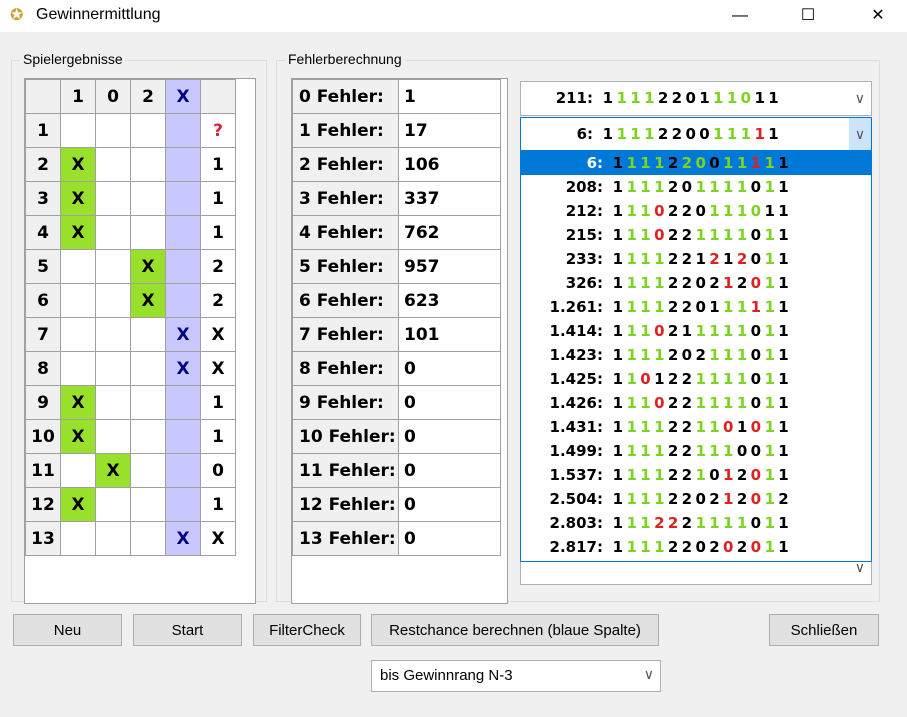  I want to click on dropdown-item: 1.414: 1 1 1 0 2 1 1 1 1 1 0 1 1, so click(696, 331).